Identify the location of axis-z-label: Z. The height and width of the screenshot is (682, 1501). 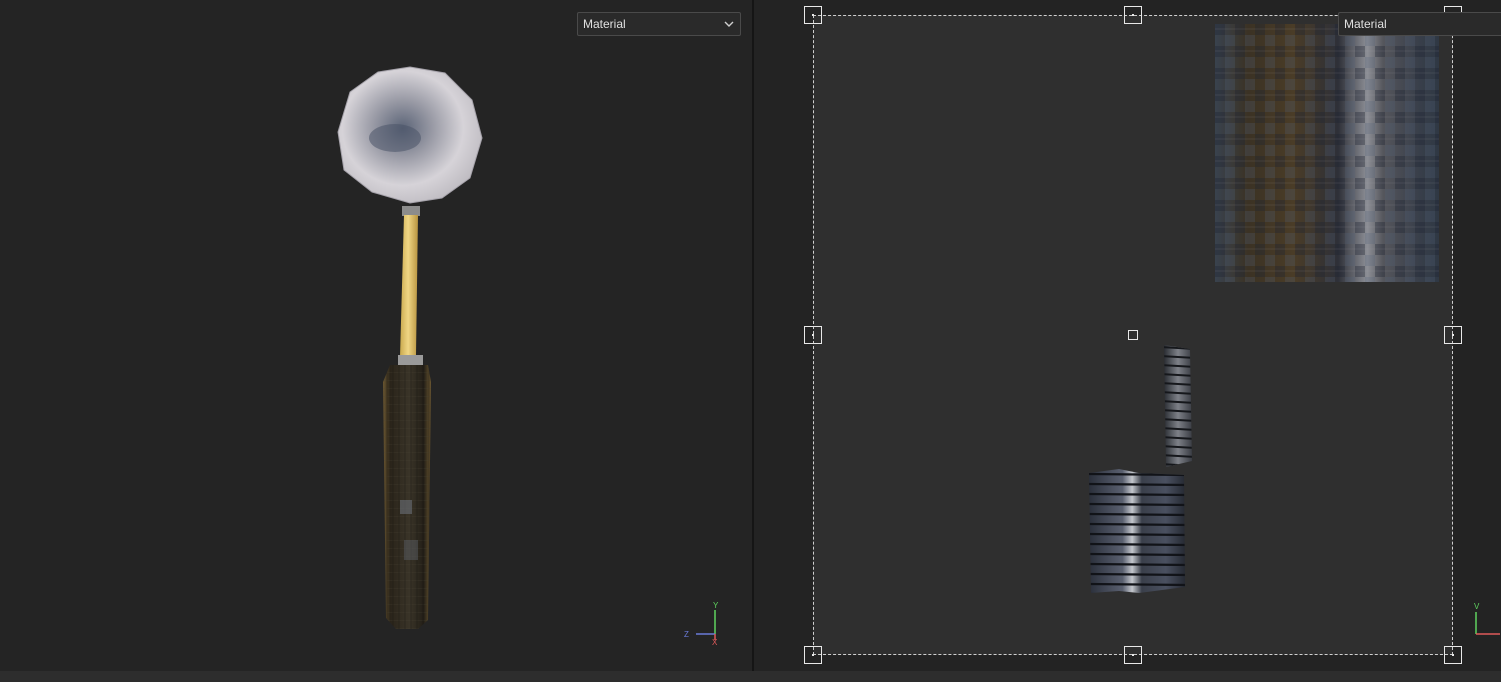
(686, 634).